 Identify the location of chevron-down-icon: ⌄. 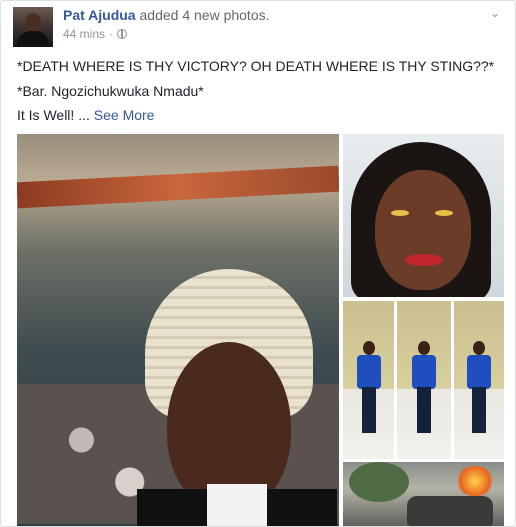
(495, 13).